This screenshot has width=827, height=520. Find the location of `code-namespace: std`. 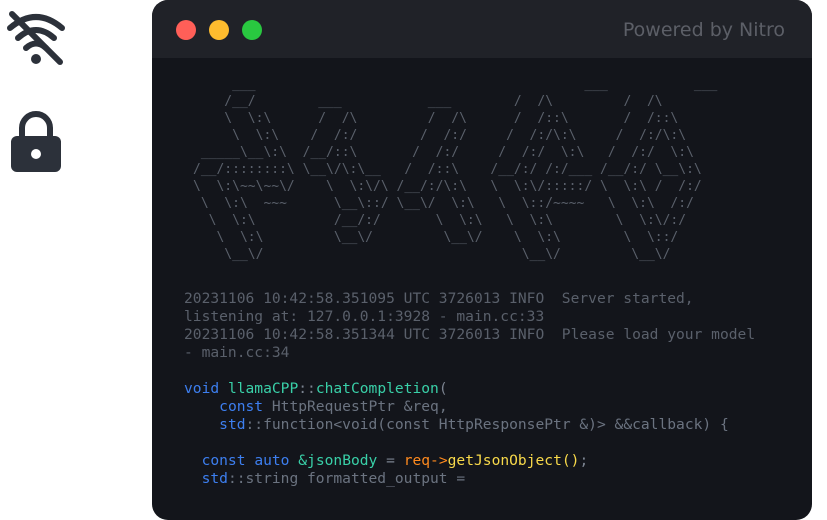

code-namespace: std is located at coordinates (232, 424).